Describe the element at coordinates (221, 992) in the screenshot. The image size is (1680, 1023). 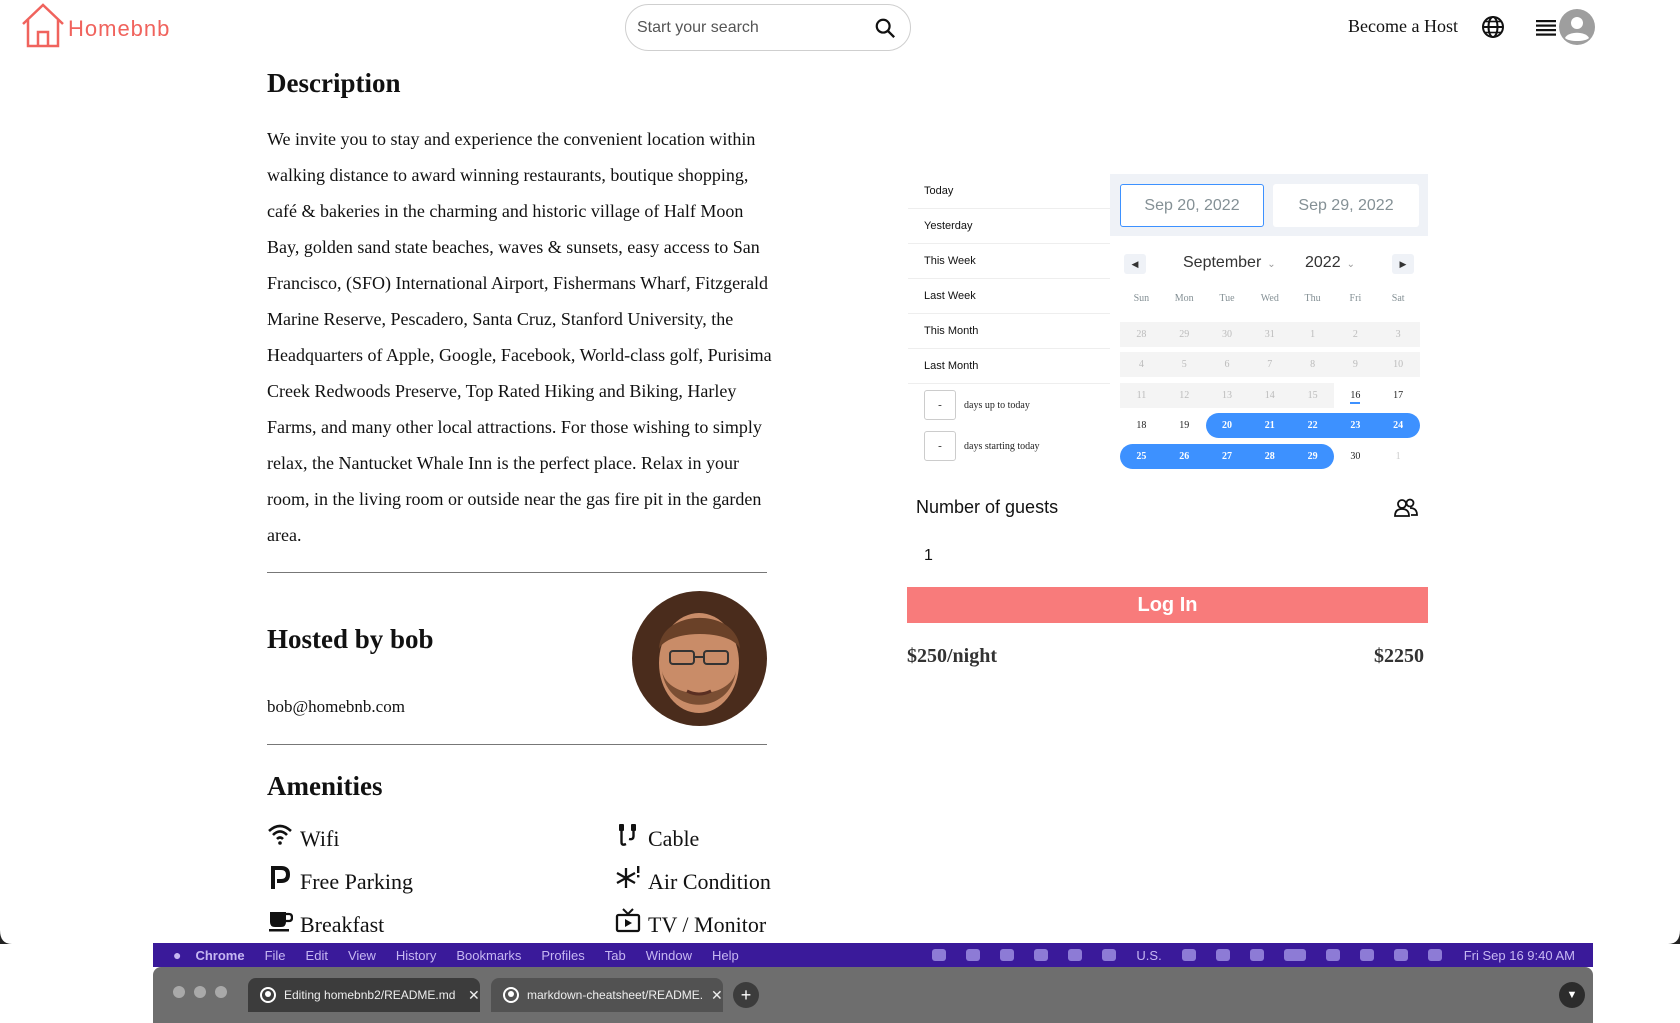
I see `zoom-window-button` at that location.